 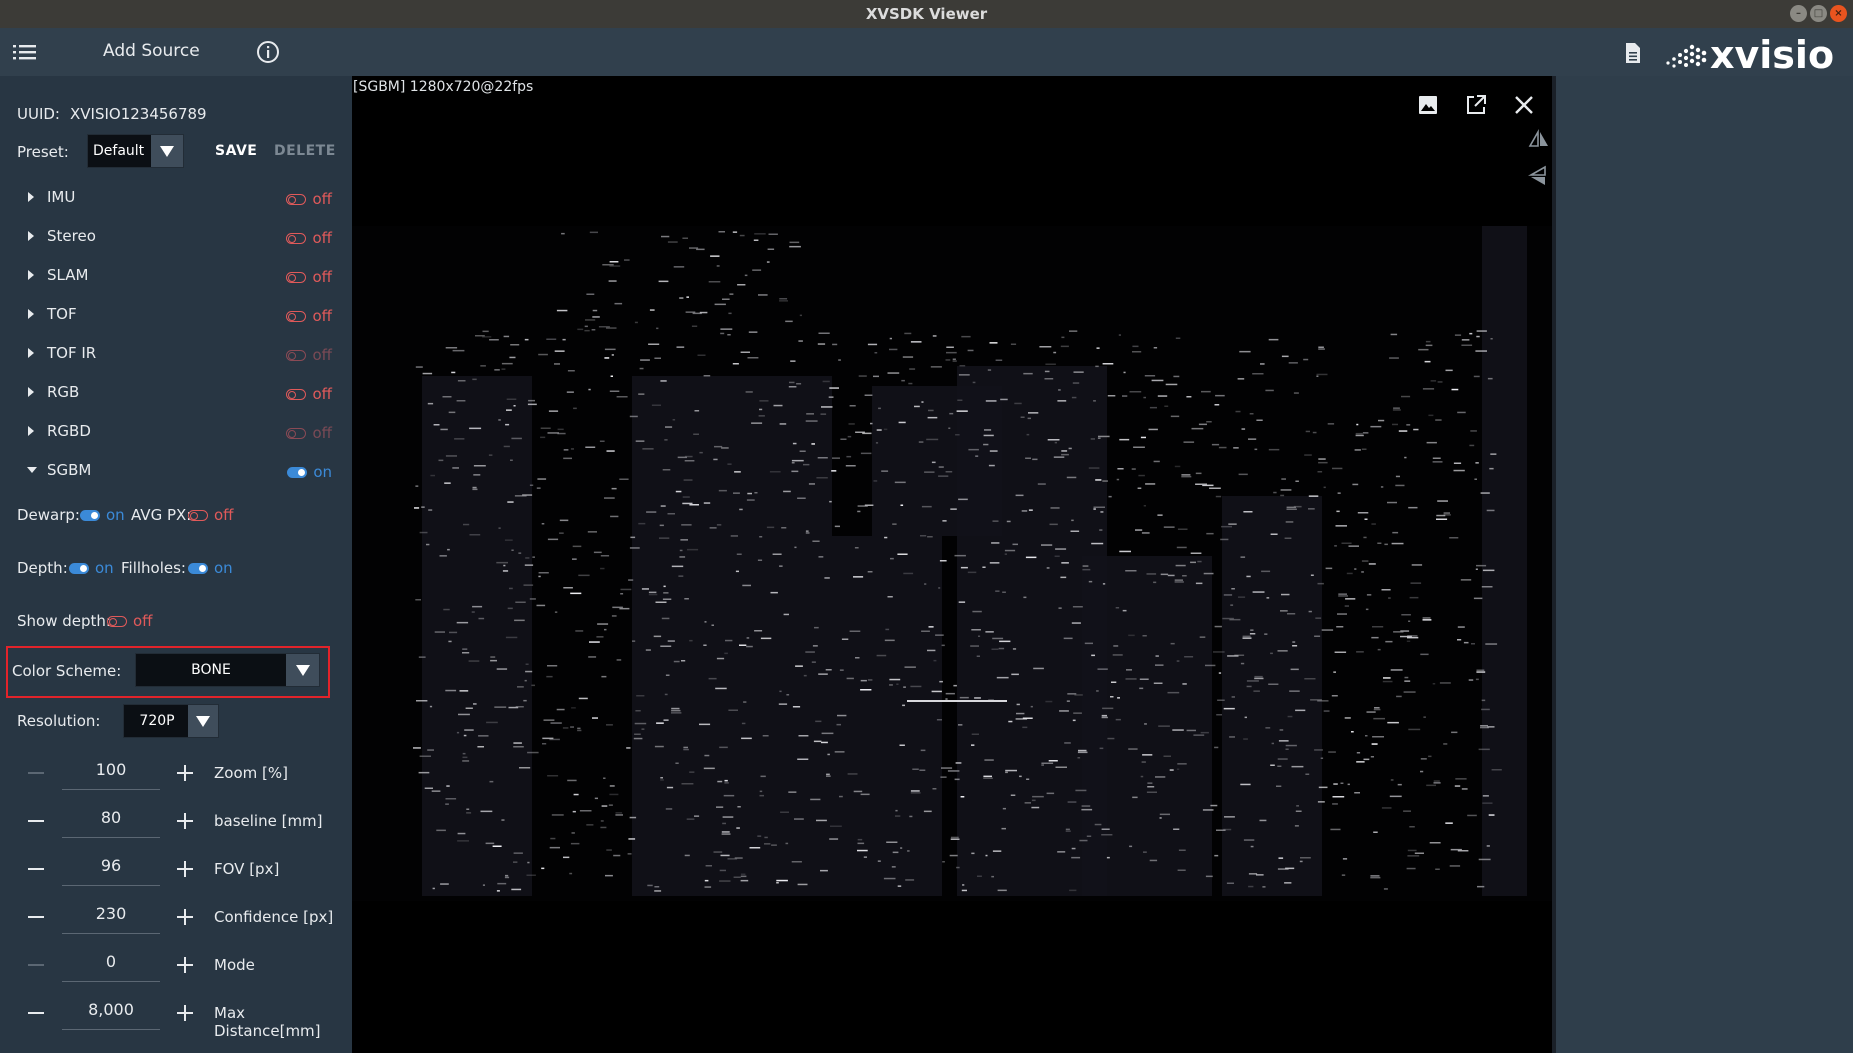 What do you see at coordinates (443, 87) in the screenshot?
I see `stream-info: [SGBM] 1280x720@22fps` at bounding box center [443, 87].